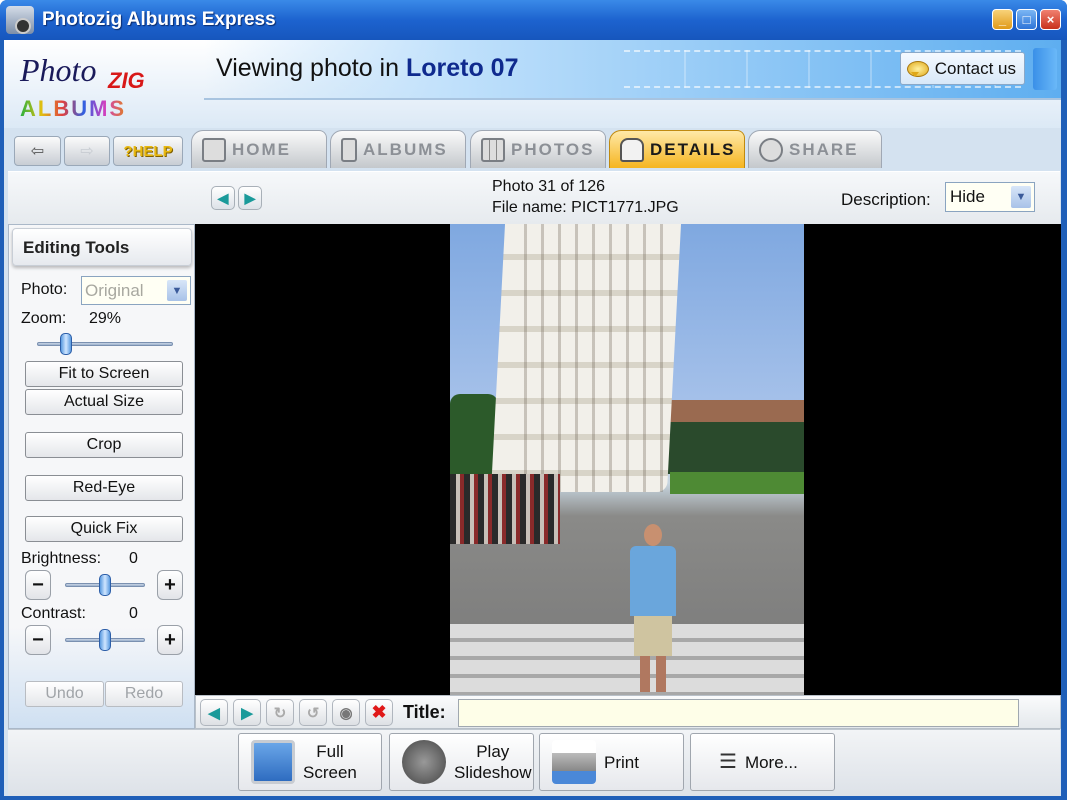 This screenshot has width=1067, height=800. Describe the element at coordinates (548, 186) in the screenshot. I see `photo-position: Photo 31 of 126` at that location.